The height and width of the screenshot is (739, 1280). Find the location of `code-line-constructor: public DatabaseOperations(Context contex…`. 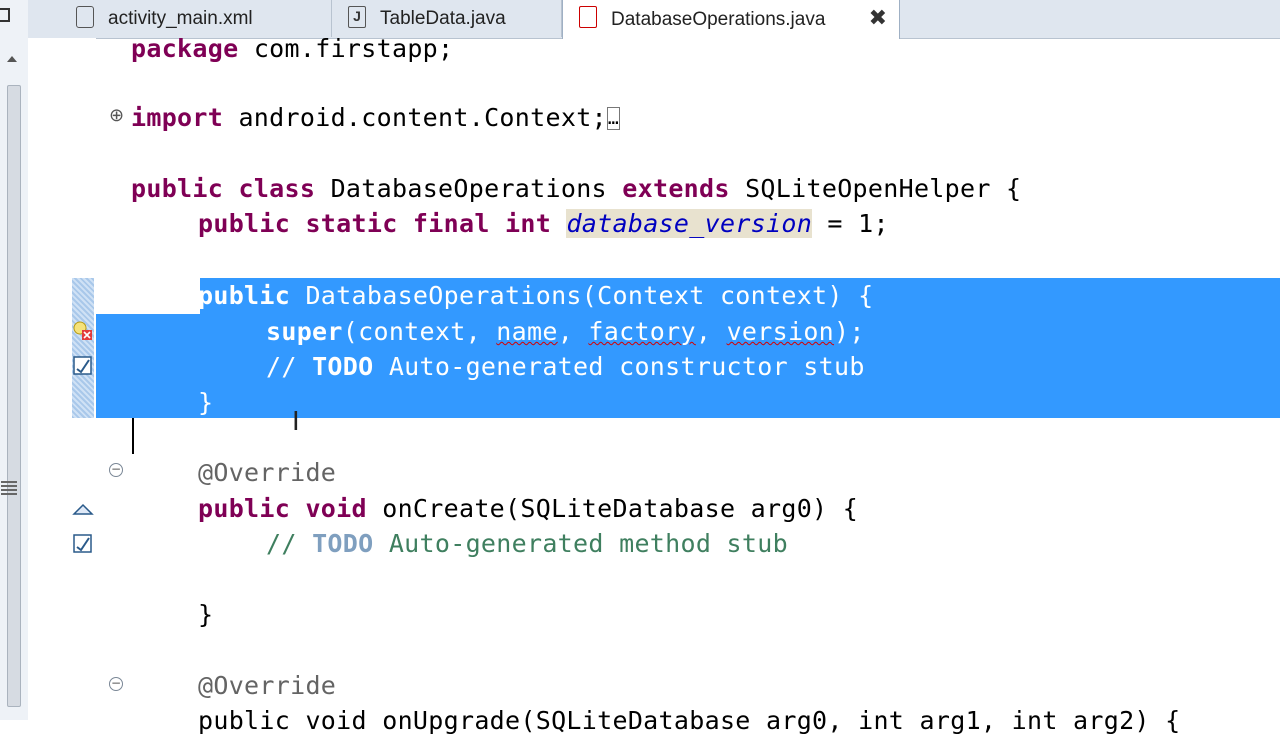

code-line-constructor: public DatabaseOperations(Context contex… is located at coordinates (535, 296).